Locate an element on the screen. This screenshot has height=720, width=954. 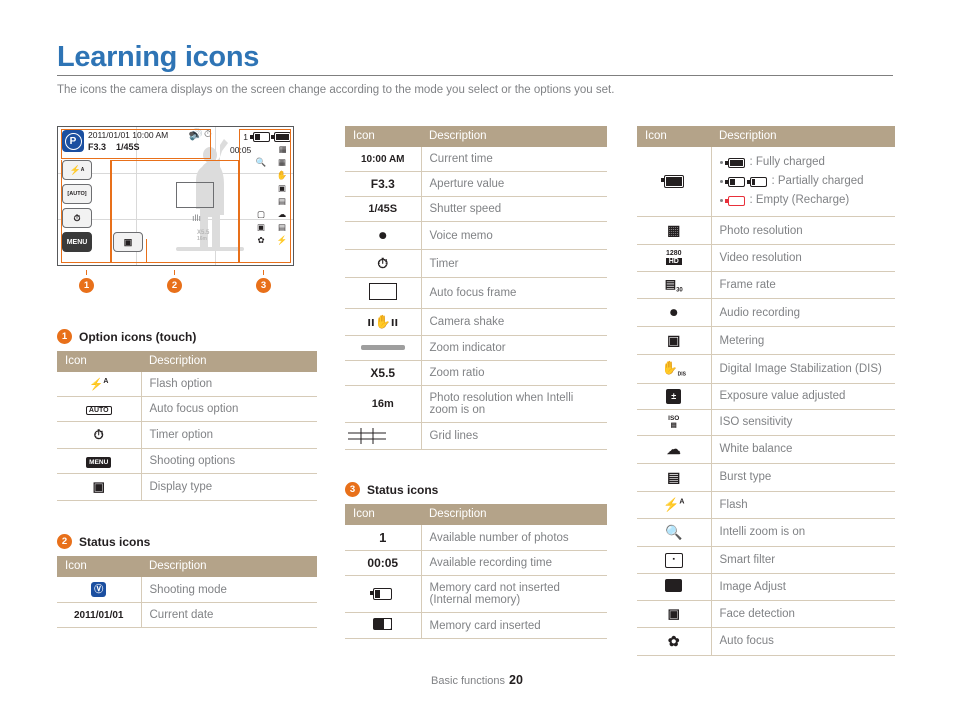
row-description: Video resolution is located at coordinates (803, 258).